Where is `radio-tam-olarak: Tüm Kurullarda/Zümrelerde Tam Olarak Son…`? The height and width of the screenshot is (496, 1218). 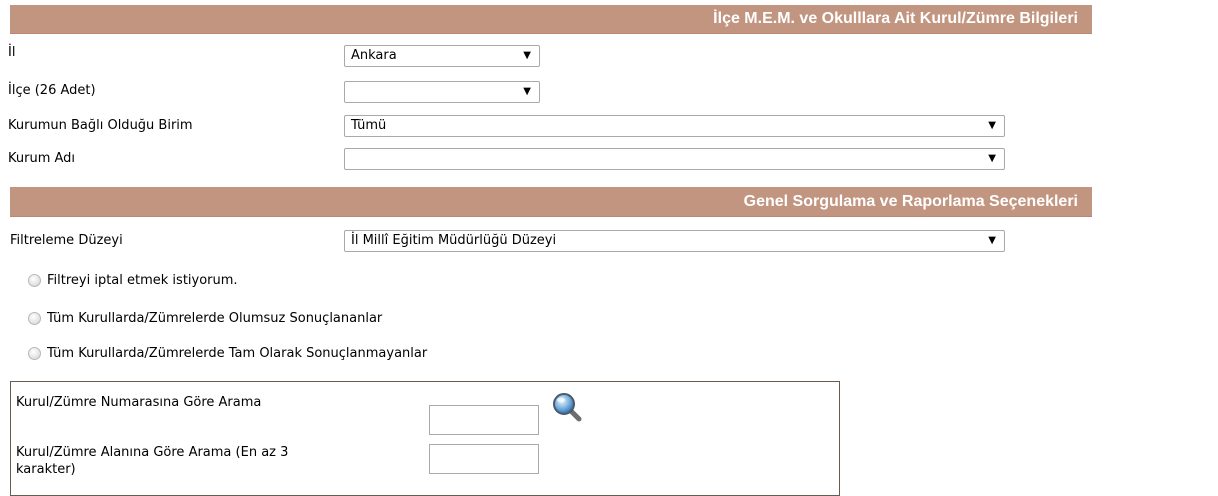 radio-tam-olarak: Tüm Kurullarda/Zümrelerde Tam Olarak Son… is located at coordinates (227, 353).